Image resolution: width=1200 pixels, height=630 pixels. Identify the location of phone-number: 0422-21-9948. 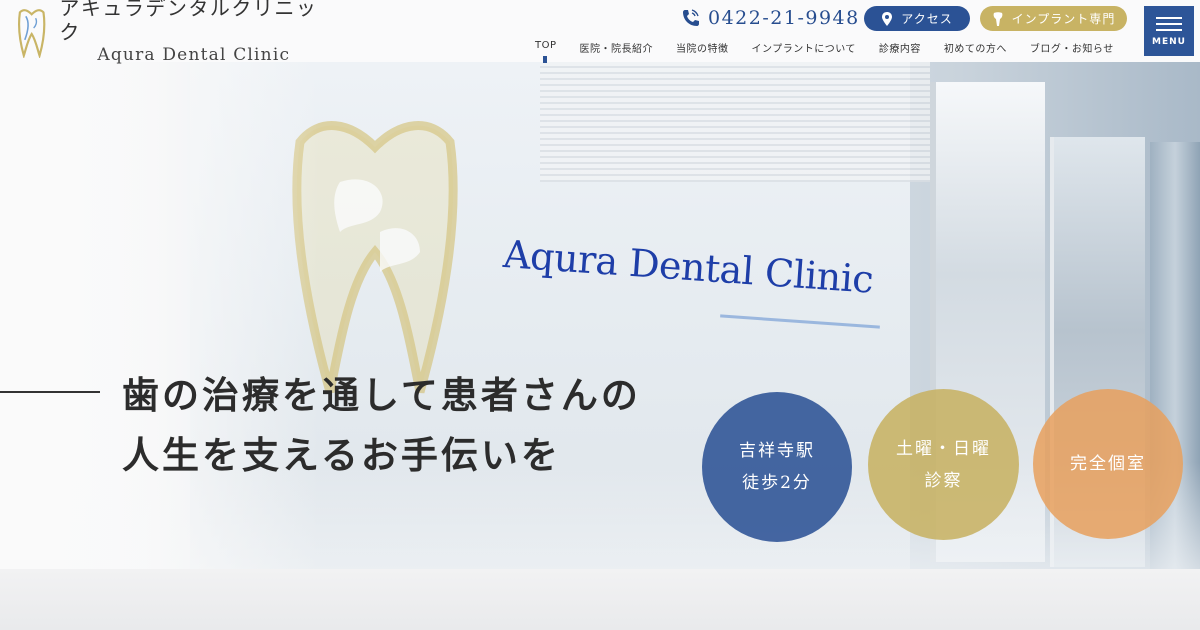
(784, 18).